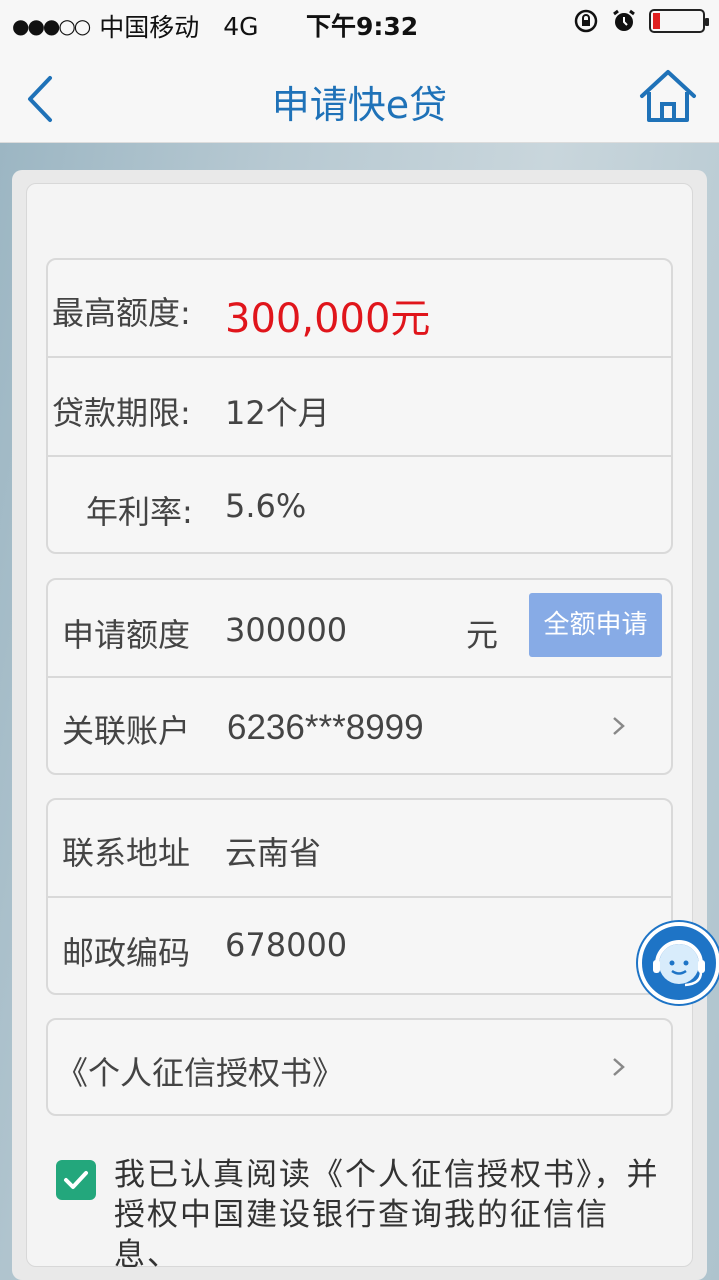 The width and height of the screenshot is (719, 1280). Describe the element at coordinates (126, 953) in the screenshot. I see `postcode-label: 邮政编码` at that location.